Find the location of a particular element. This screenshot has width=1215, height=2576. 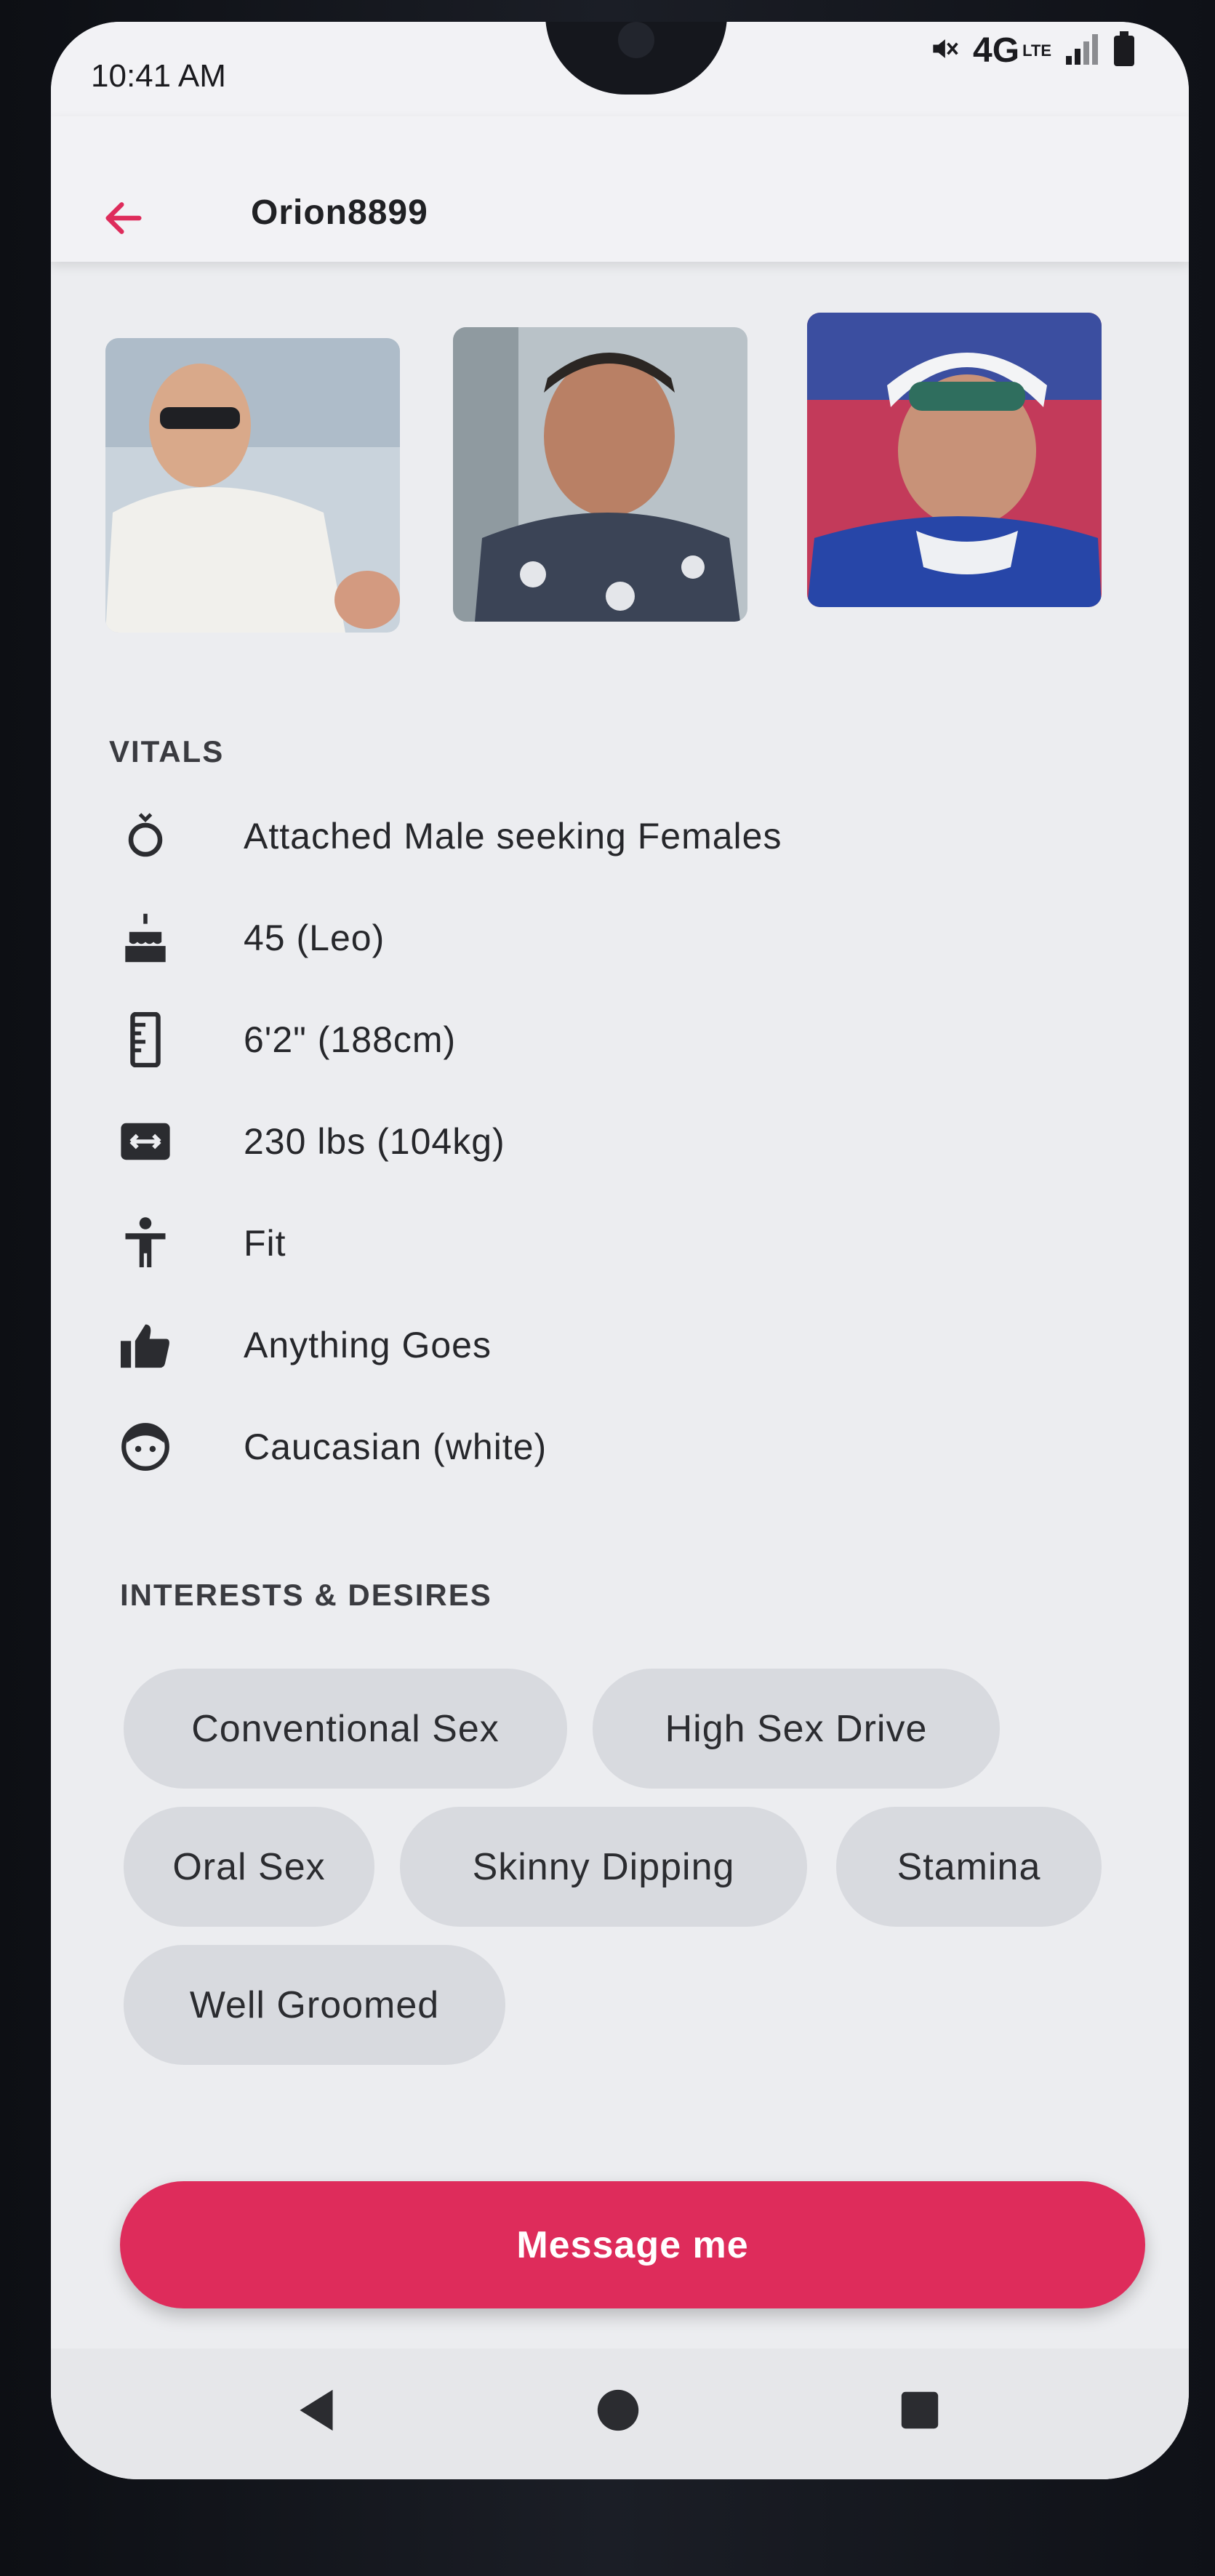

cake-icon is located at coordinates (145, 938).